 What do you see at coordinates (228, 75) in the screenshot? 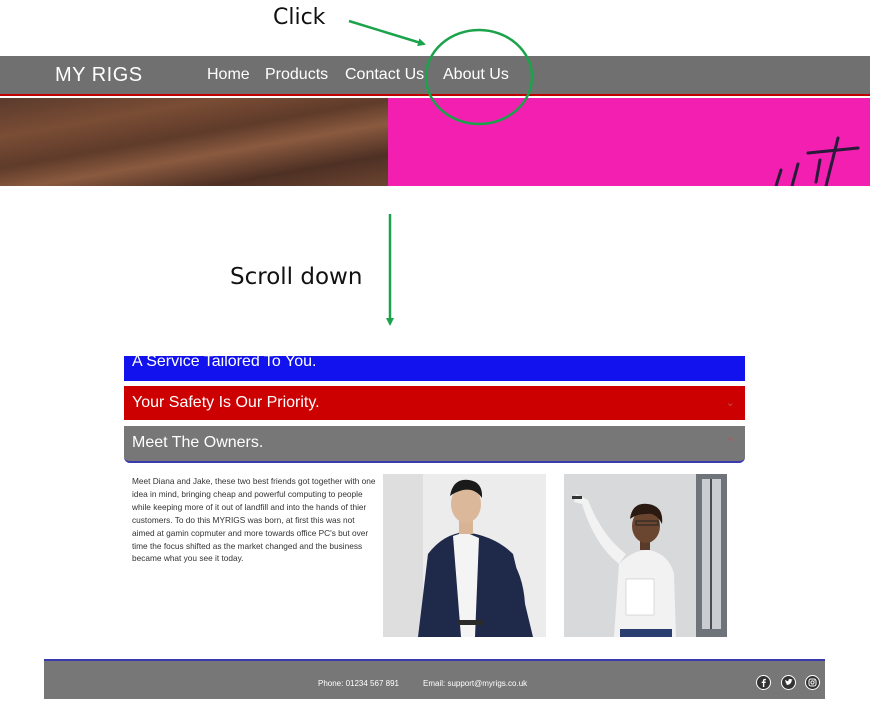
I see `nav-link-home: Home` at bounding box center [228, 75].